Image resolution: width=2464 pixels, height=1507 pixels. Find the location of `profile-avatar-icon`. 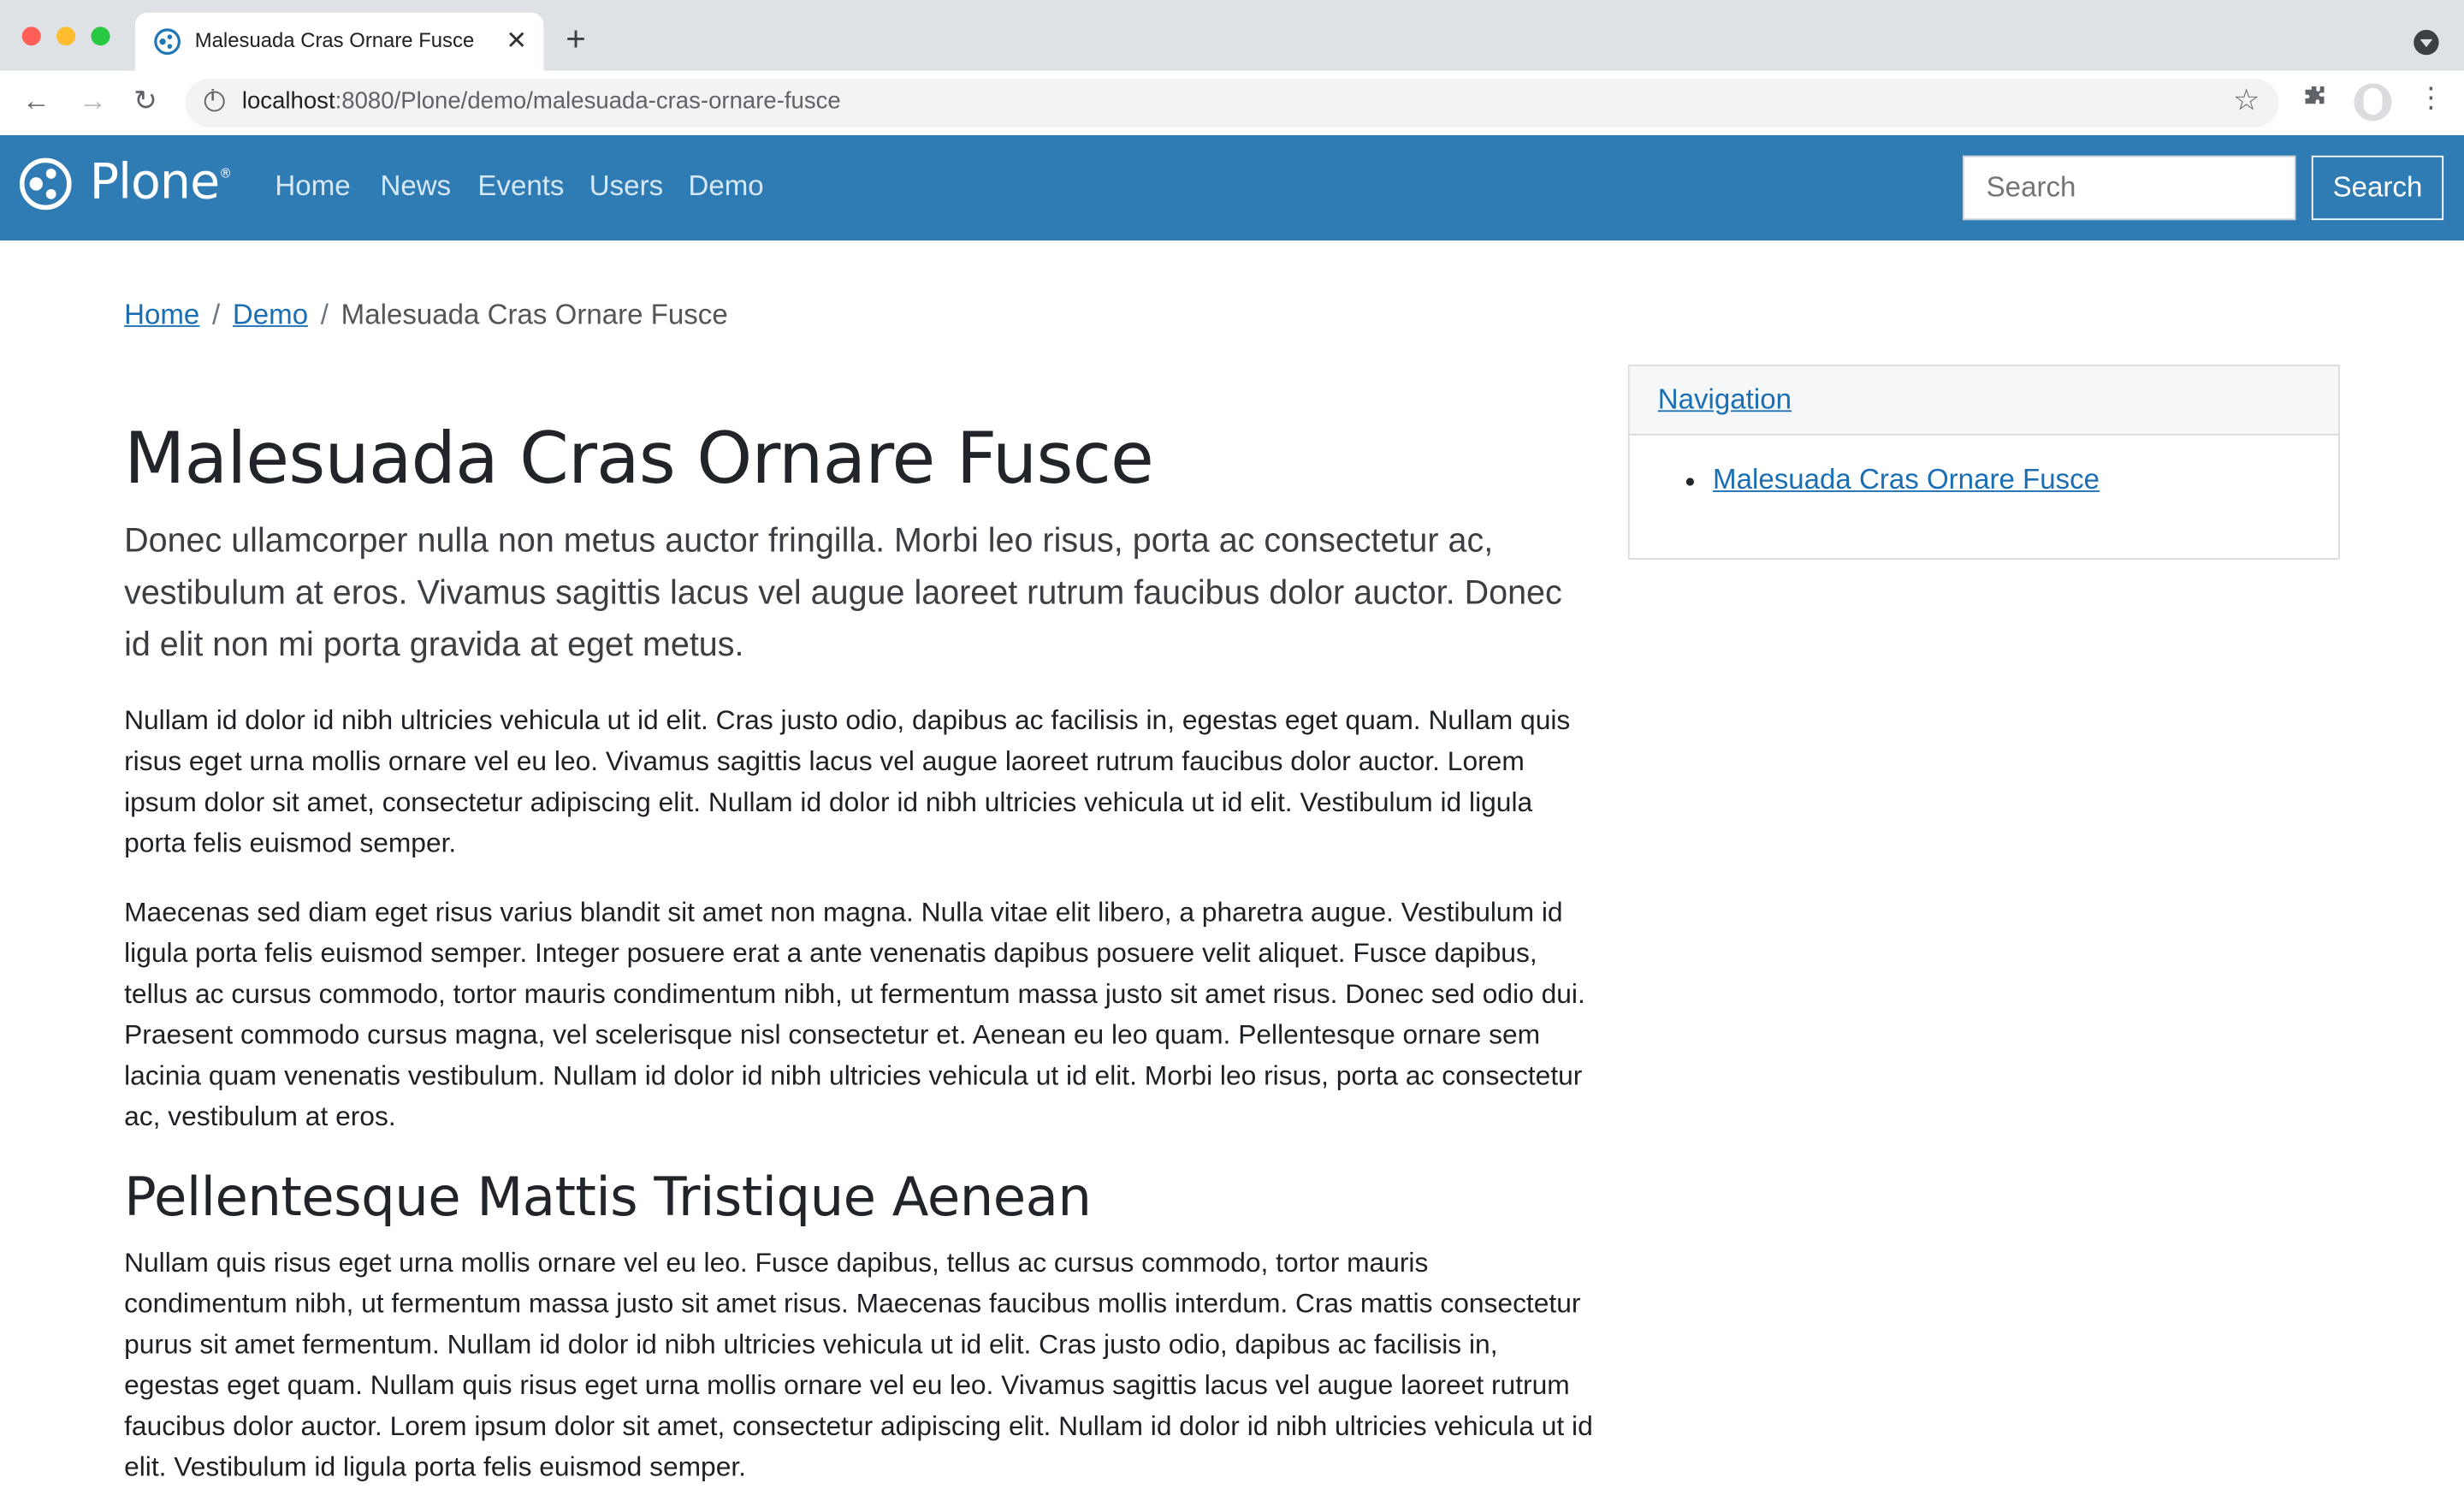

profile-avatar-icon is located at coordinates (2373, 102).